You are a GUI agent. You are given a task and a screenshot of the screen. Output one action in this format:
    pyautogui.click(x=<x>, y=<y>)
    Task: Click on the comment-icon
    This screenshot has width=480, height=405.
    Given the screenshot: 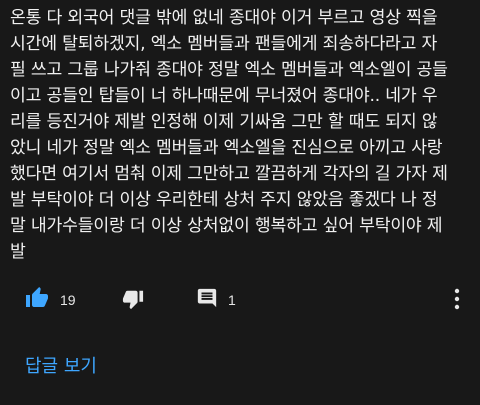 What is the action you would take?
    pyautogui.click(x=207, y=300)
    